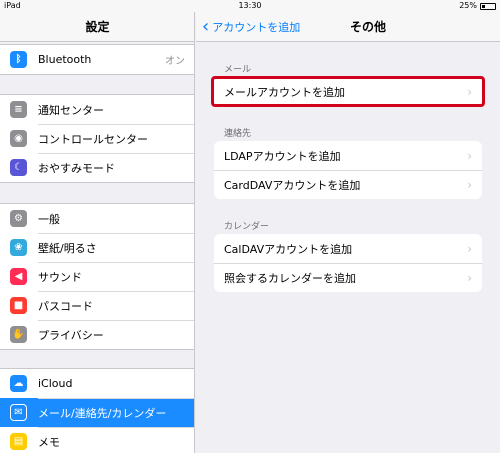  I want to click on sidebar-item-passcode: ■ パスコード, so click(97, 305).